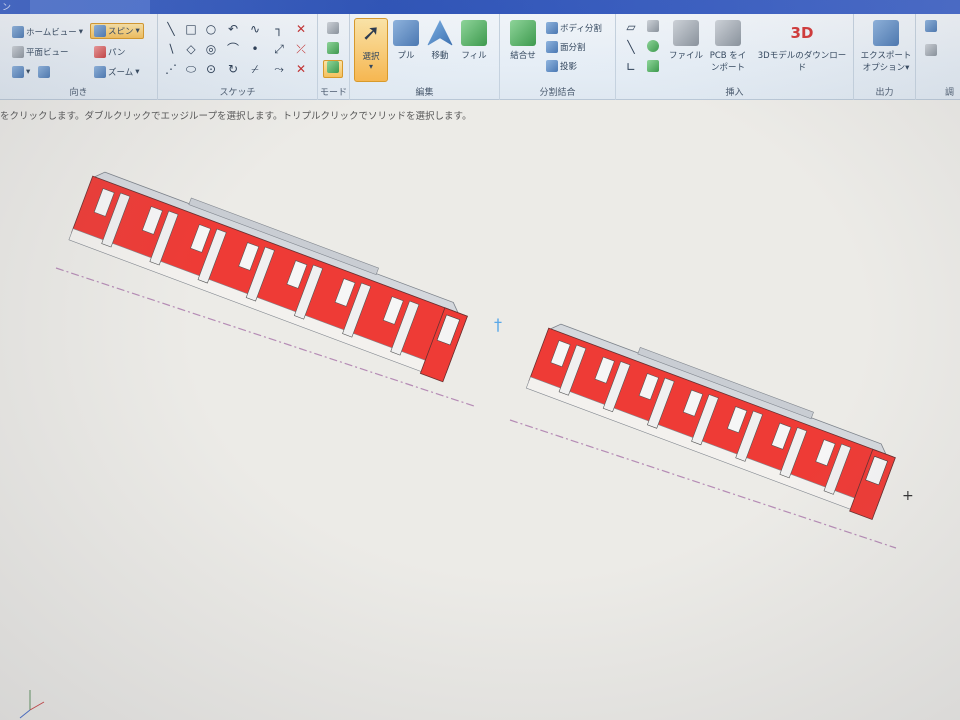 Image resolution: width=960 pixels, height=720 pixels. I want to click on view-cube-button: ▾, so click(31, 72).